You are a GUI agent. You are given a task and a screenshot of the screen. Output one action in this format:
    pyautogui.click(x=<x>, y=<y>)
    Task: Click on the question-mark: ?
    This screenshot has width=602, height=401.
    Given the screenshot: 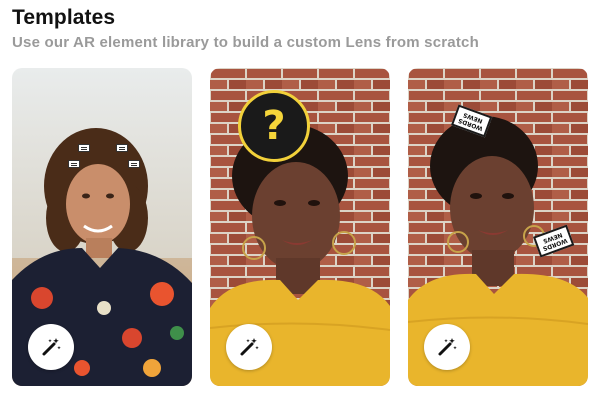 What is the action you would take?
    pyautogui.click(x=274, y=126)
    